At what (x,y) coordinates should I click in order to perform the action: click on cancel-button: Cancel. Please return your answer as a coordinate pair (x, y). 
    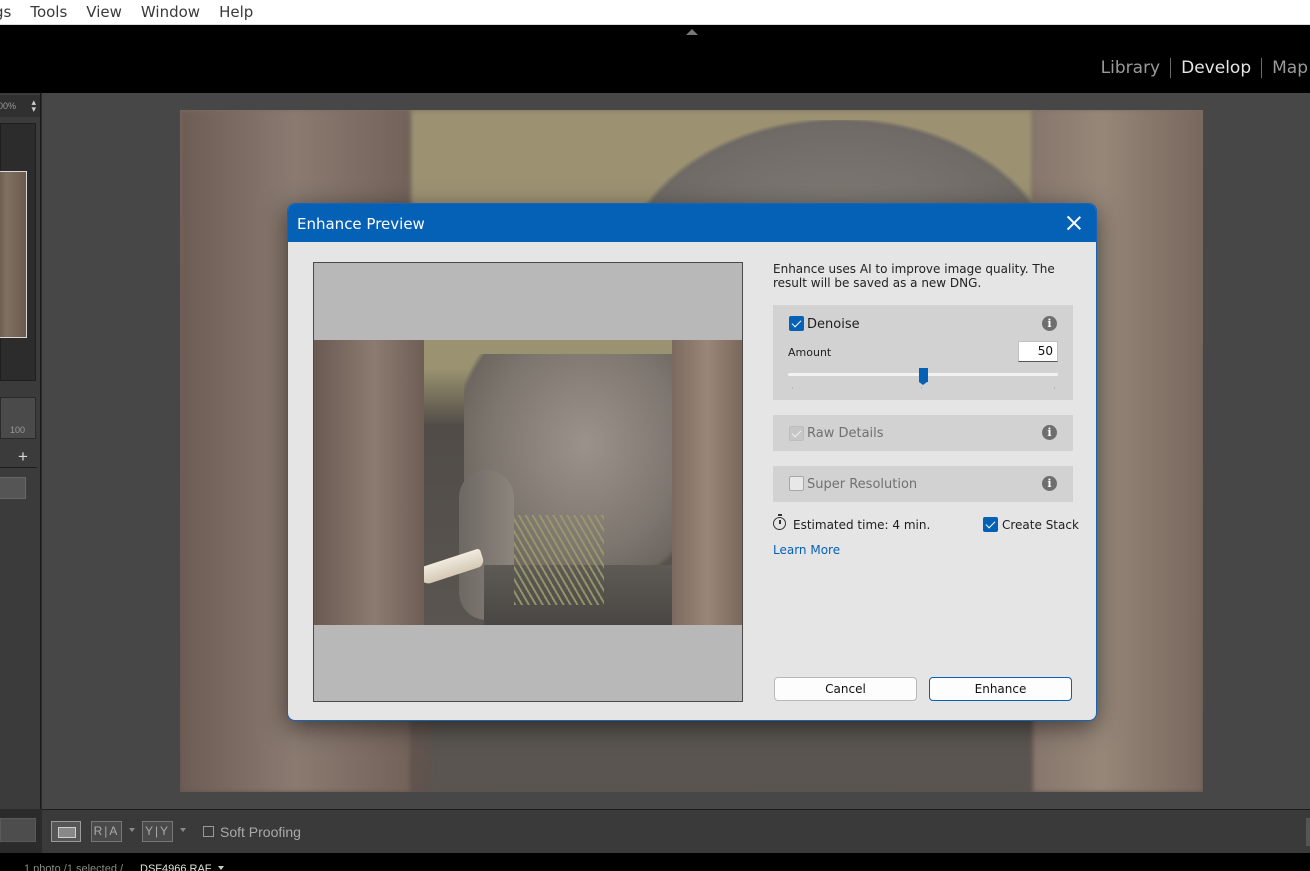
    Looking at the image, I should click on (845, 689).